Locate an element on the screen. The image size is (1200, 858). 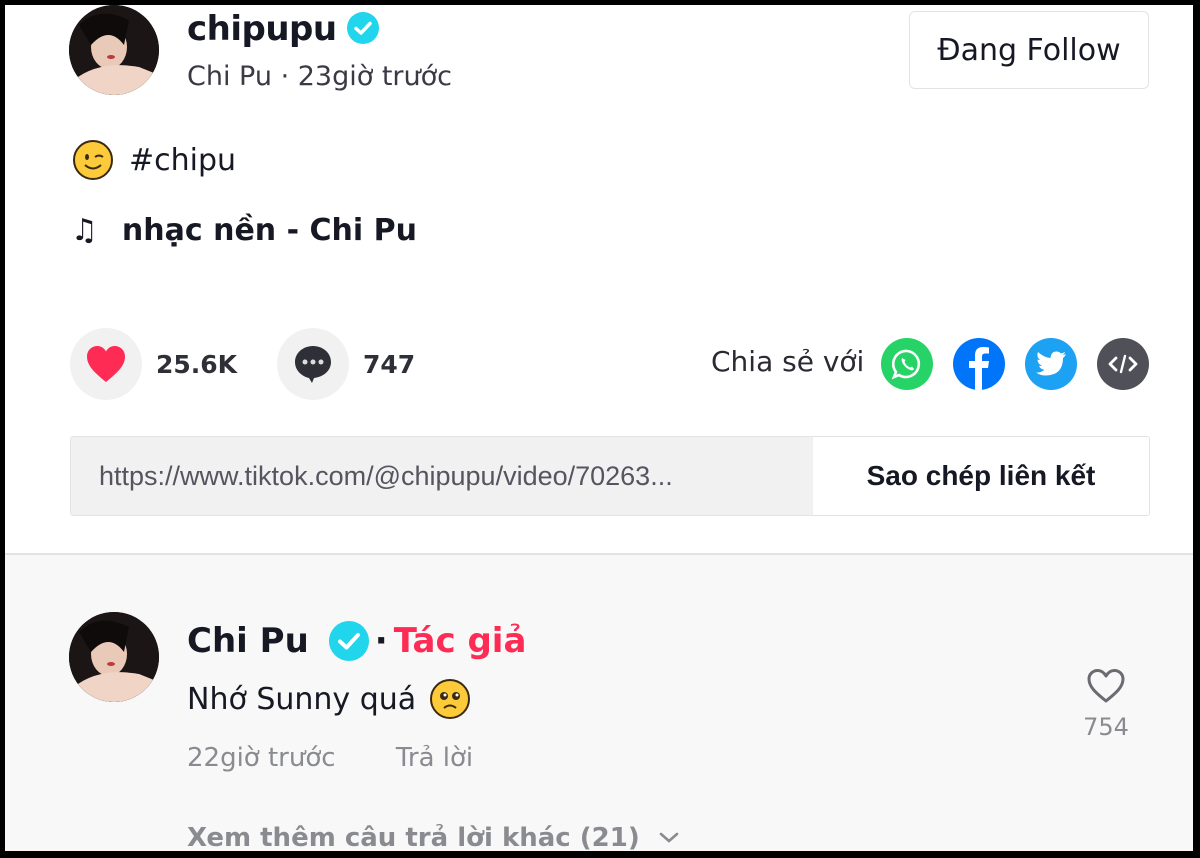
share-twitter-button is located at coordinates (1051, 364).